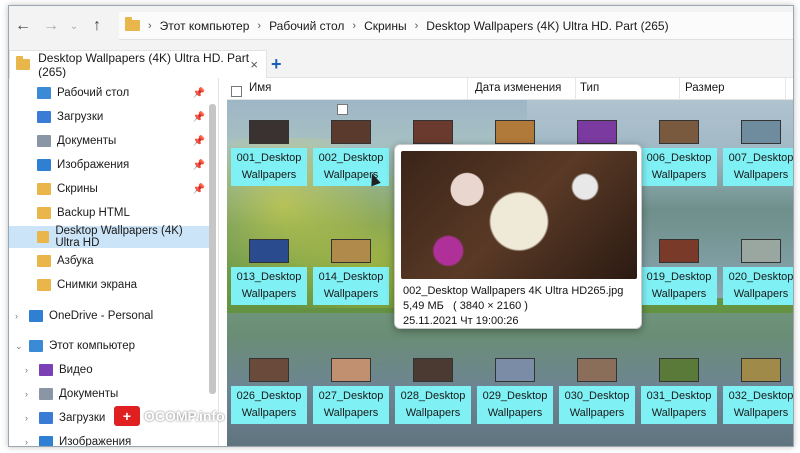  What do you see at coordinates (97, 285) in the screenshot?
I see `sidebar-item-label: Снимки экрана` at bounding box center [97, 285].